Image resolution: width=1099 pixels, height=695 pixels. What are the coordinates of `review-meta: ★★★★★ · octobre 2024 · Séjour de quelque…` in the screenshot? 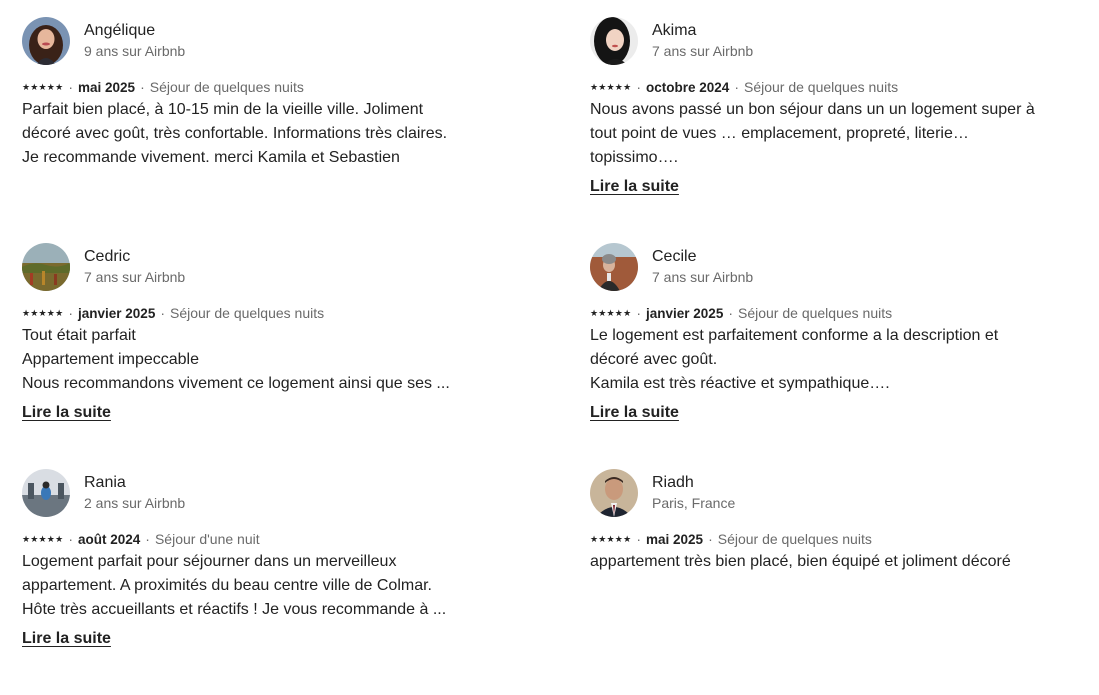 It's located at (830, 87).